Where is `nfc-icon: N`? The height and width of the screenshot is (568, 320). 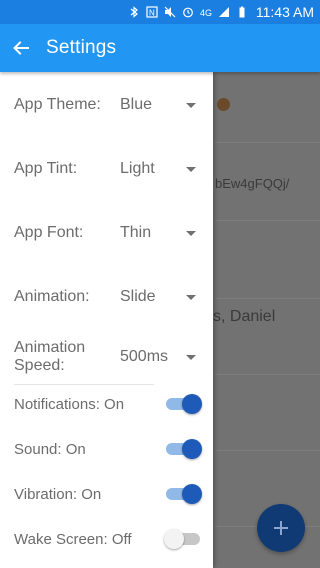
nfc-icon: N is located at coordinates (152, 12).